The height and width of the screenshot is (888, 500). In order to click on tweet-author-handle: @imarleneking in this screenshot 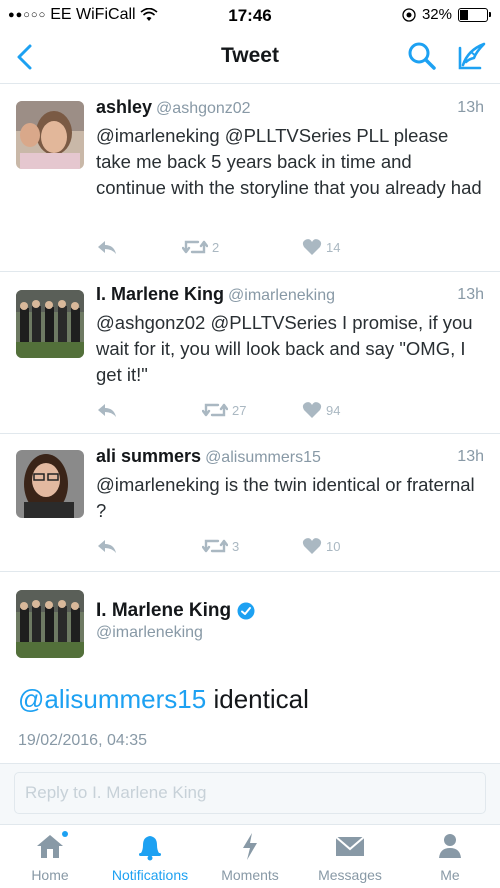, I will do `click(281, 295)`.